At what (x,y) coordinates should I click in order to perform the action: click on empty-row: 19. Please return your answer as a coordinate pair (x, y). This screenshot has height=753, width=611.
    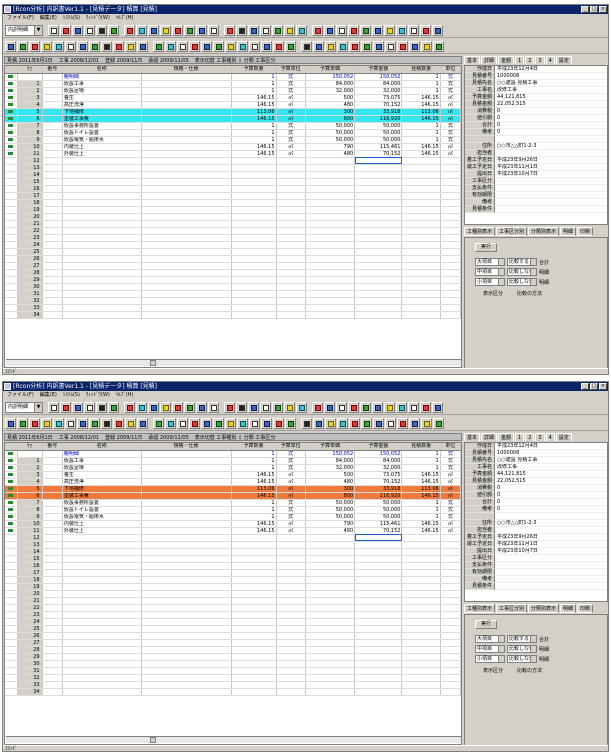
    Looking at the image, I should click on (233, 587).